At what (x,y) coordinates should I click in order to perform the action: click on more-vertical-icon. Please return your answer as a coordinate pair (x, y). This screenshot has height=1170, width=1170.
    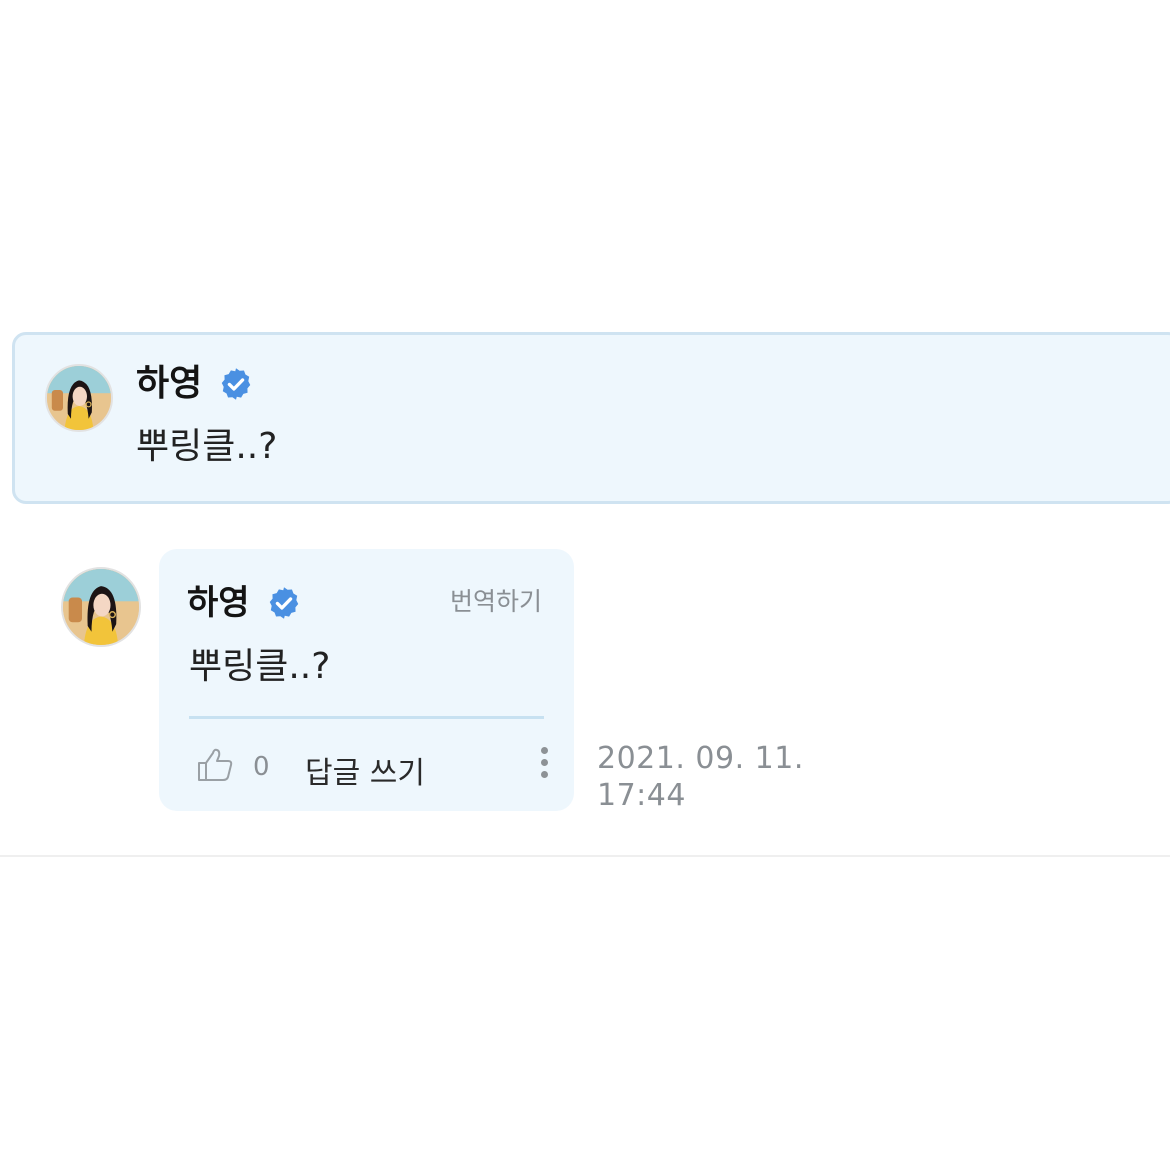
    Looking at the image, I should click on (544, 765).